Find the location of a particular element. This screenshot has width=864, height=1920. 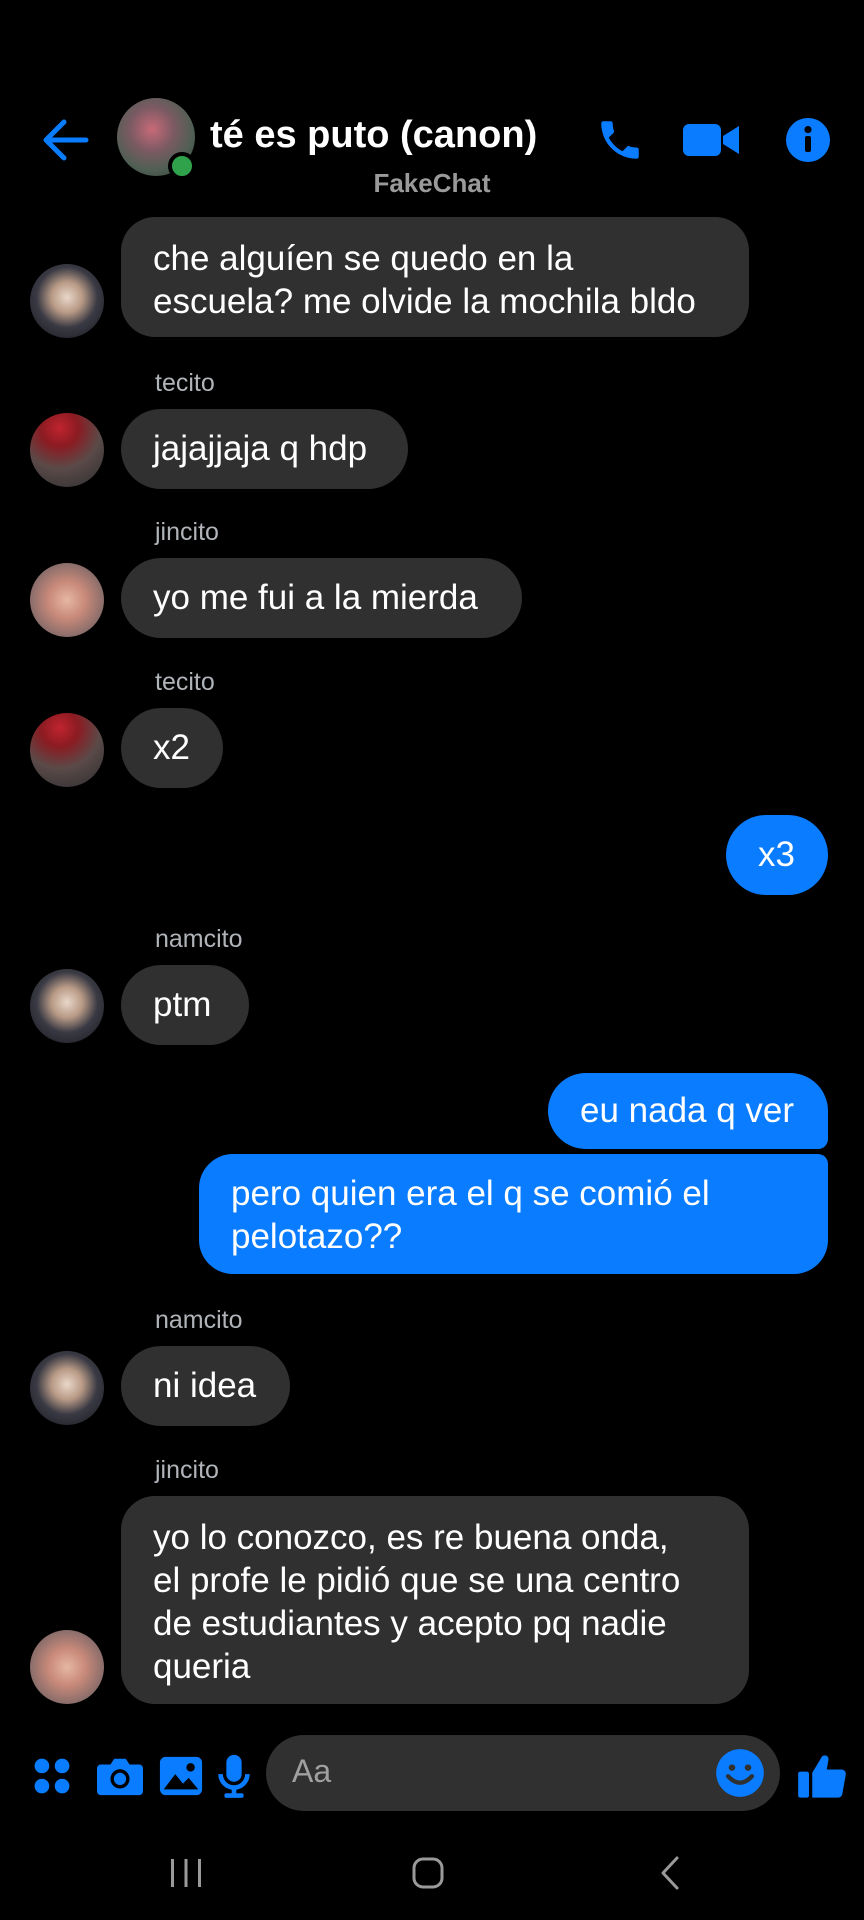

apps-icon is located at coordinates (52, 1776).